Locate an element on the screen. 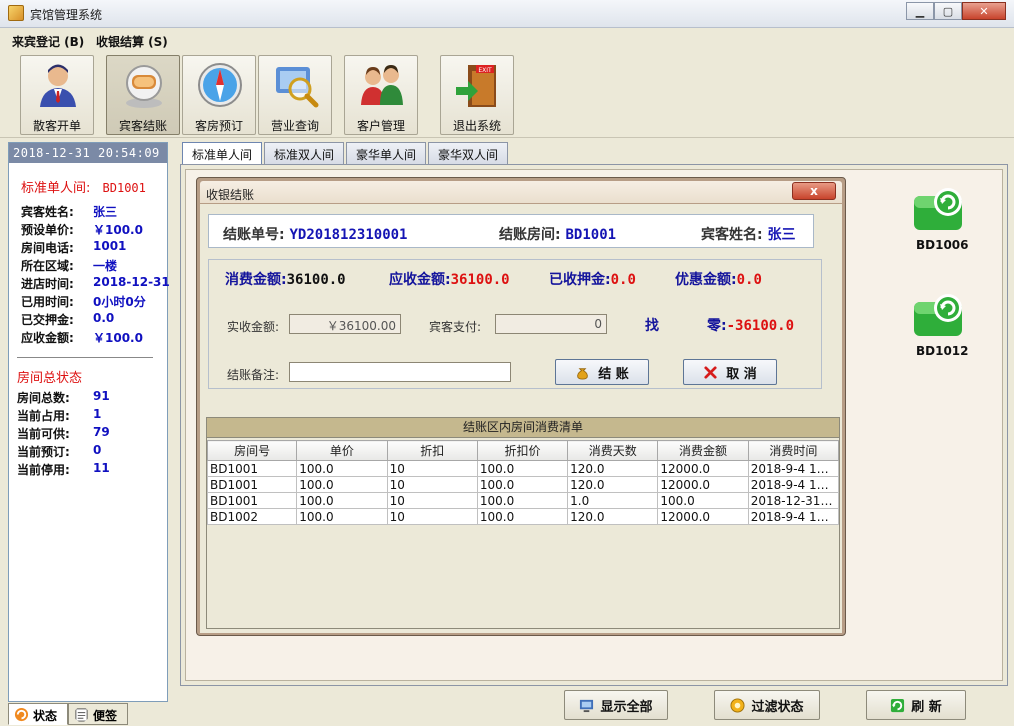 This screenshot has width=1014, height=726. clock: 2018-12-31 20:54:09 is located at coordinates (88, 153).